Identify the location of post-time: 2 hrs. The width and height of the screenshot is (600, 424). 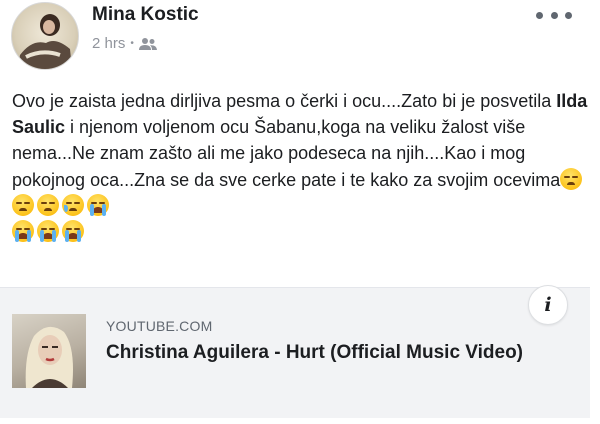
(108, 43).